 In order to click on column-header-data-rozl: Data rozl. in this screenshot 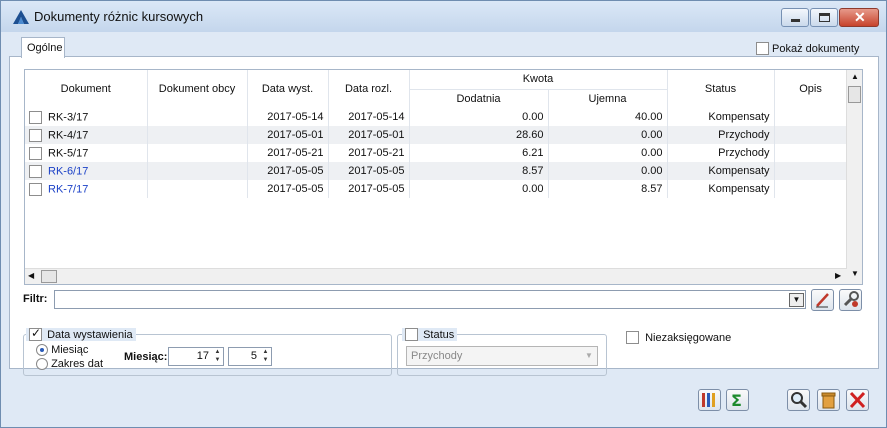, I will do `click(369, 89)`.